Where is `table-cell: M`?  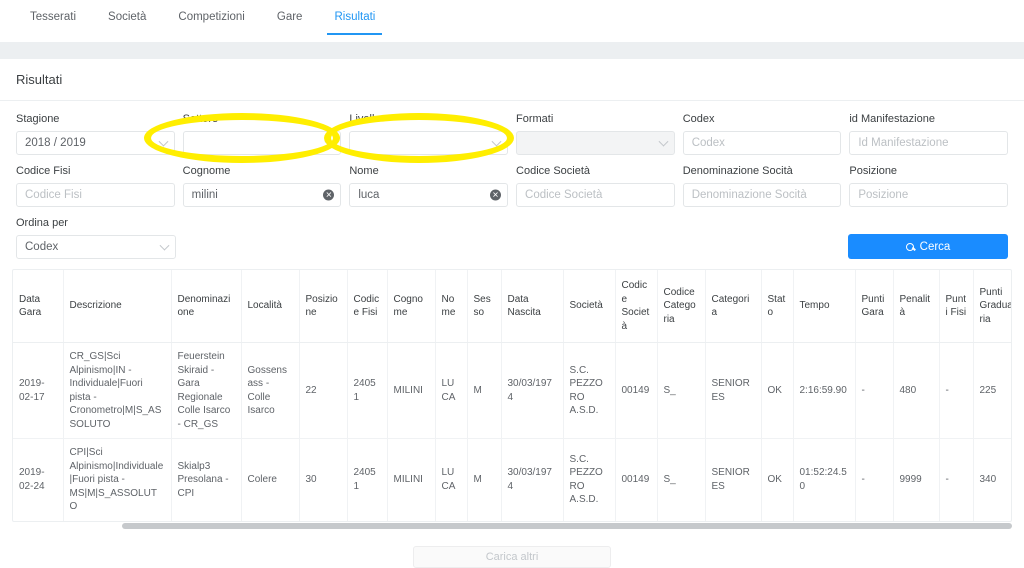 table-cell: M is located at coordinates (484, 390).